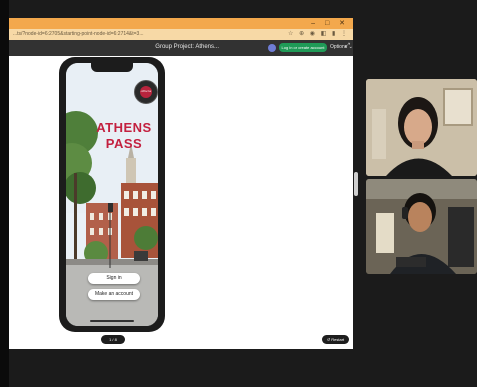 Image resolution: width=477 pixels, height=387 pixels. What do you see at coordinates (181, 23) in the screenshot?
I see `browser-title-bar: – □ ✕` at bounding box center [181, 23].